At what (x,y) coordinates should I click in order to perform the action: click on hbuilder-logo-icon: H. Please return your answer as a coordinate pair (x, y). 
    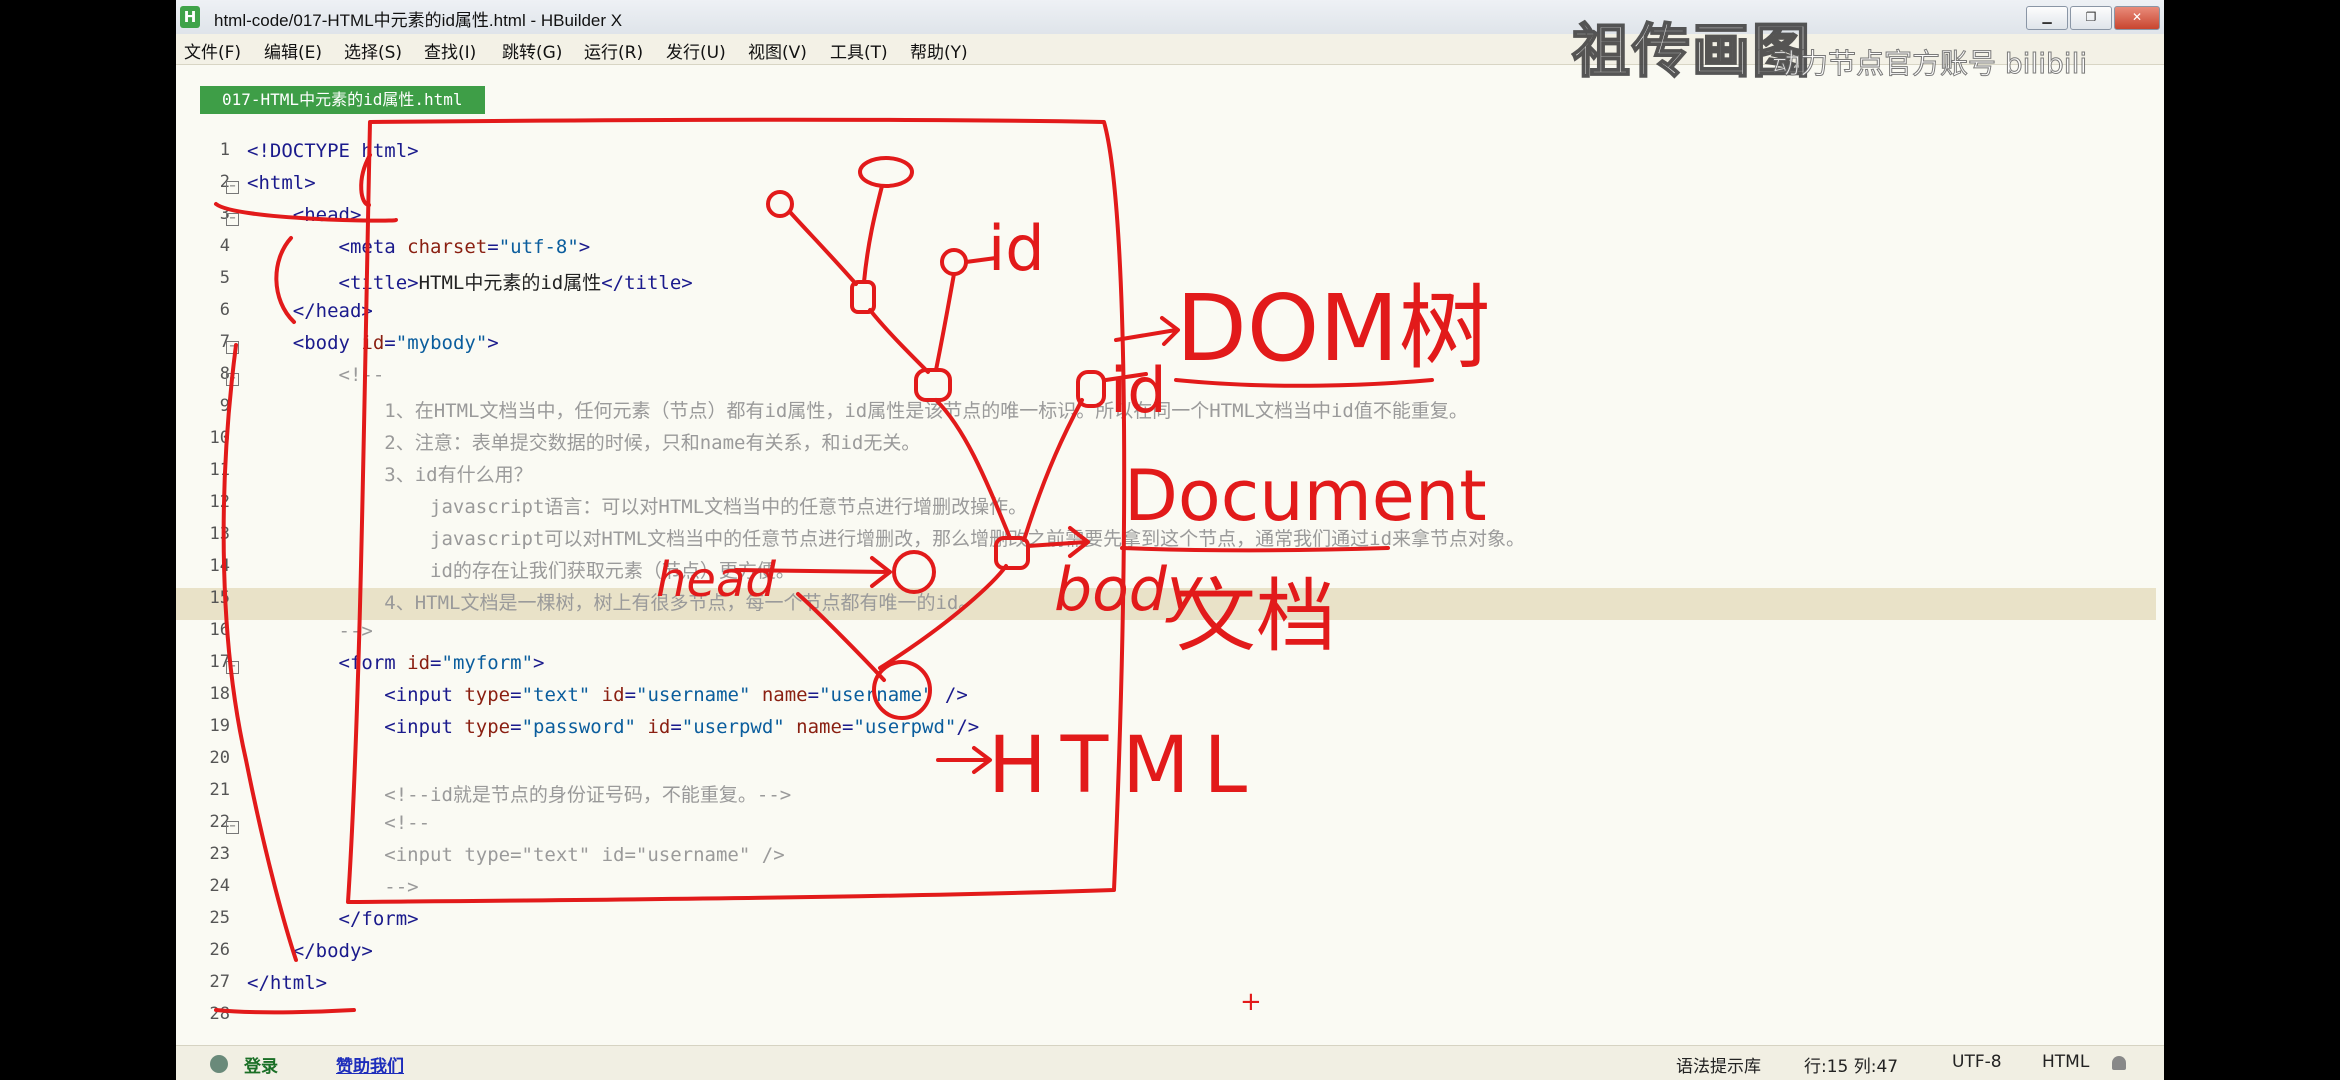
    Looking at the image, I should click on (190, 17).